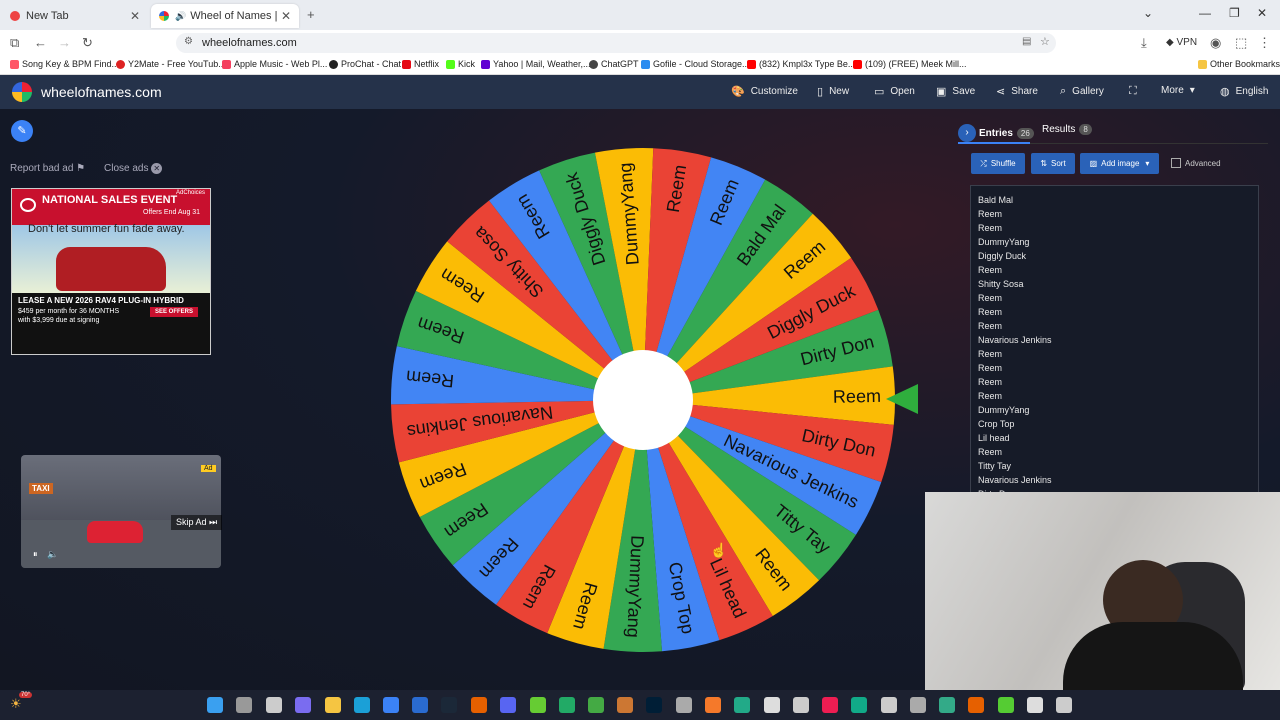 This screenshot has width=1280, height=720. Describe the element at coordinates (1026, 41) in the screenshot. I see `reader-icon: ▤` at that location.